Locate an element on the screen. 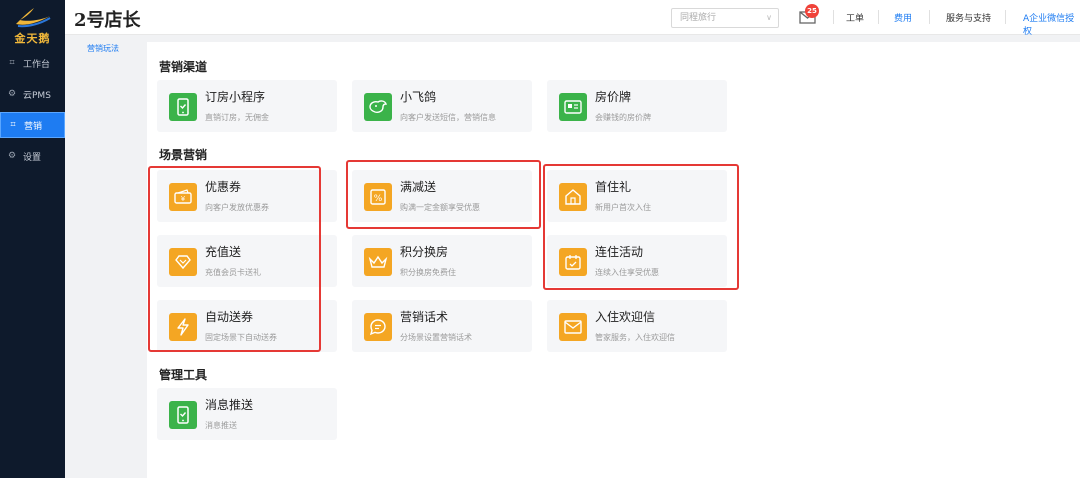 This screenshot has width=1080, height=478. card-title: 积分换房 is located at coordinates (424, 252).